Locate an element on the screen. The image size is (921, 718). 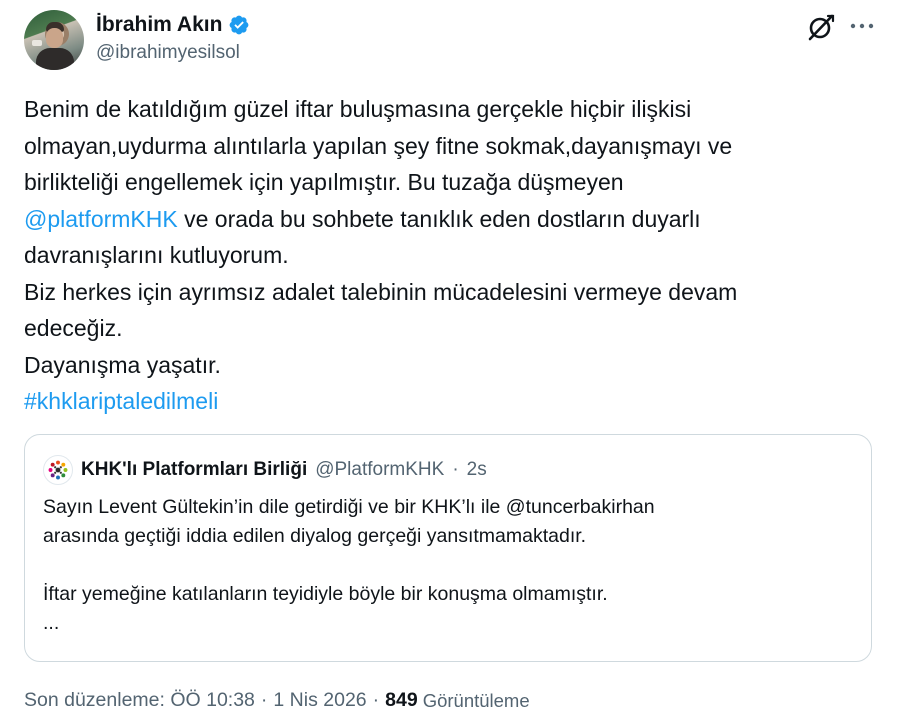
author-name-row: İbrahim Akın is located at coordinates (173, 25).